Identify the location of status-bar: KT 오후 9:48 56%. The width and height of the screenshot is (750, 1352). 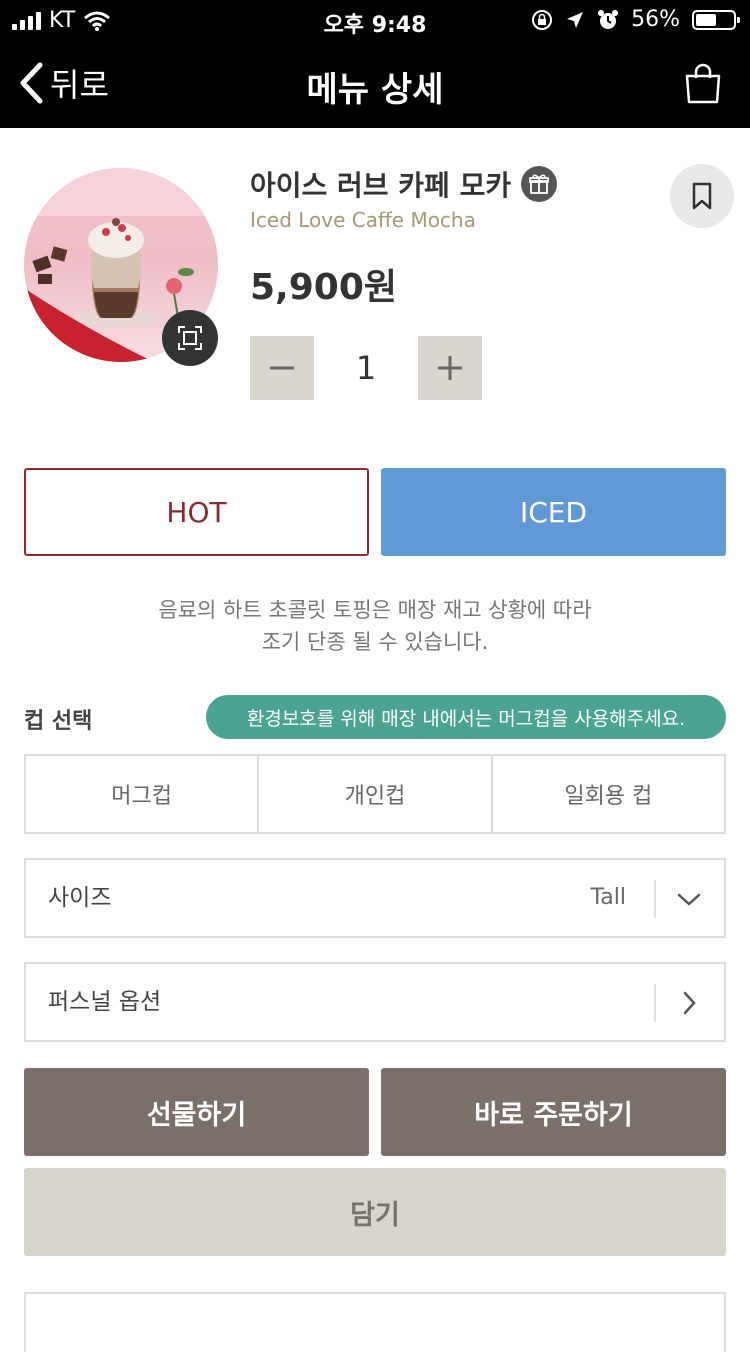
(375, 20).